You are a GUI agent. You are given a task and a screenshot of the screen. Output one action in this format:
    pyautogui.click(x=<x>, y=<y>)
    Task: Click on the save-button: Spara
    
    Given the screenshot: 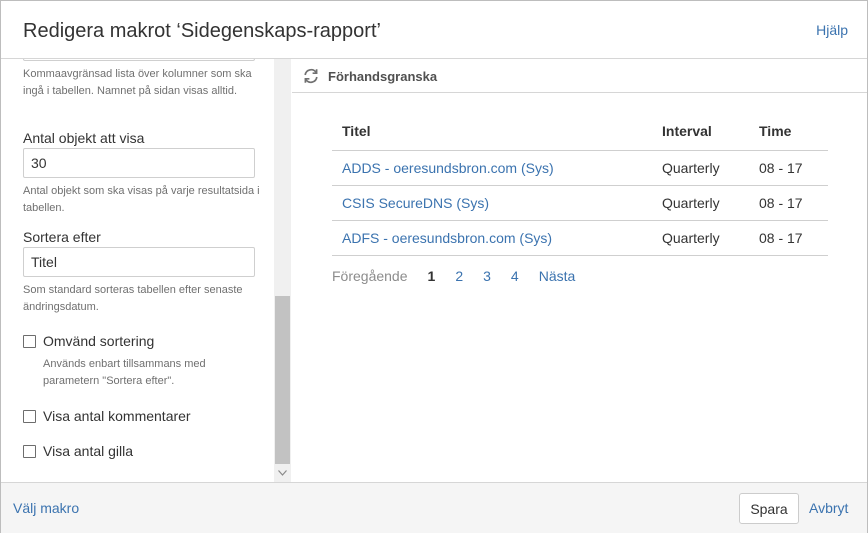 What is the action you would take?
    pyautogui.click(x=769, y=508)
    